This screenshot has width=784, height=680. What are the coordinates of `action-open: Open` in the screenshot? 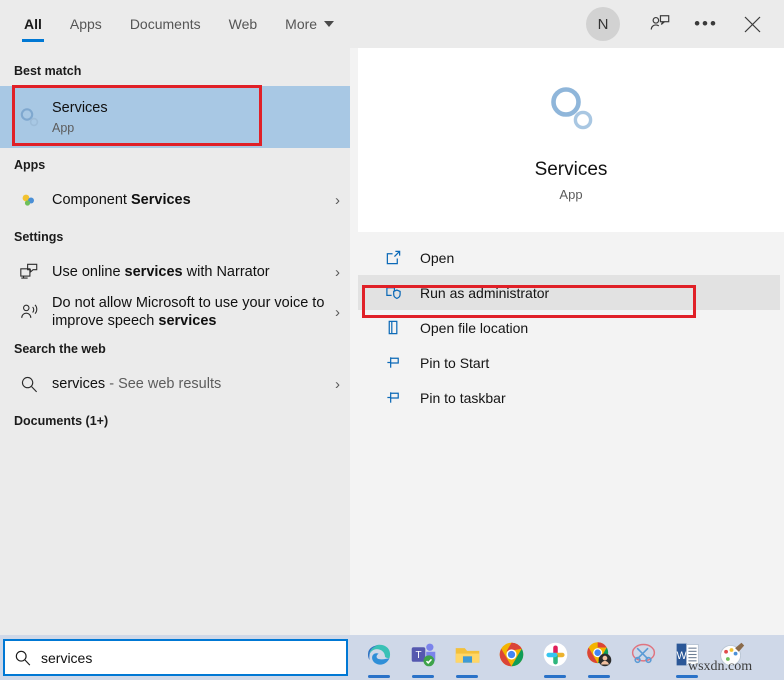 It's located at (571, 257).